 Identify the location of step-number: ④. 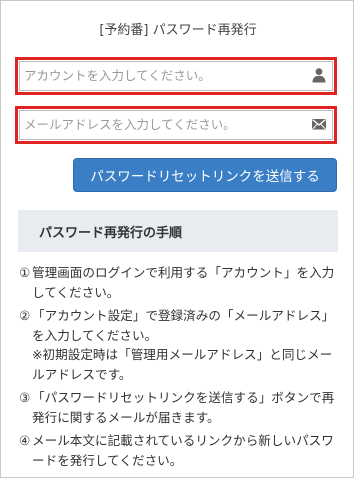
(25, 440).